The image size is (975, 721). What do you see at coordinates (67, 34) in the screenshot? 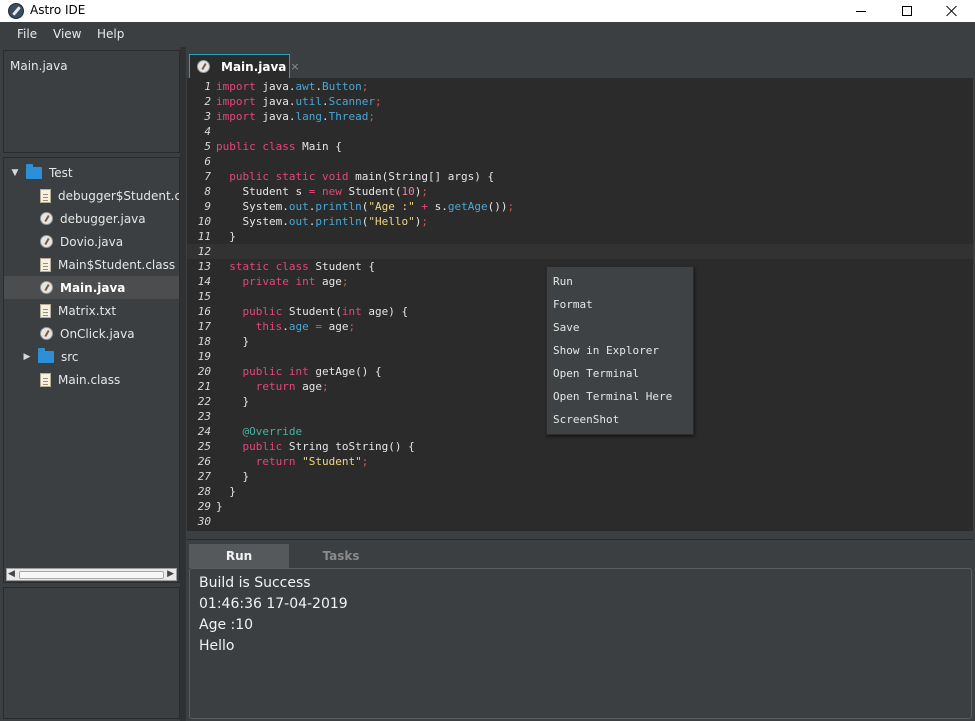
I see `menu-view: View` at bounding box center [67, 34].